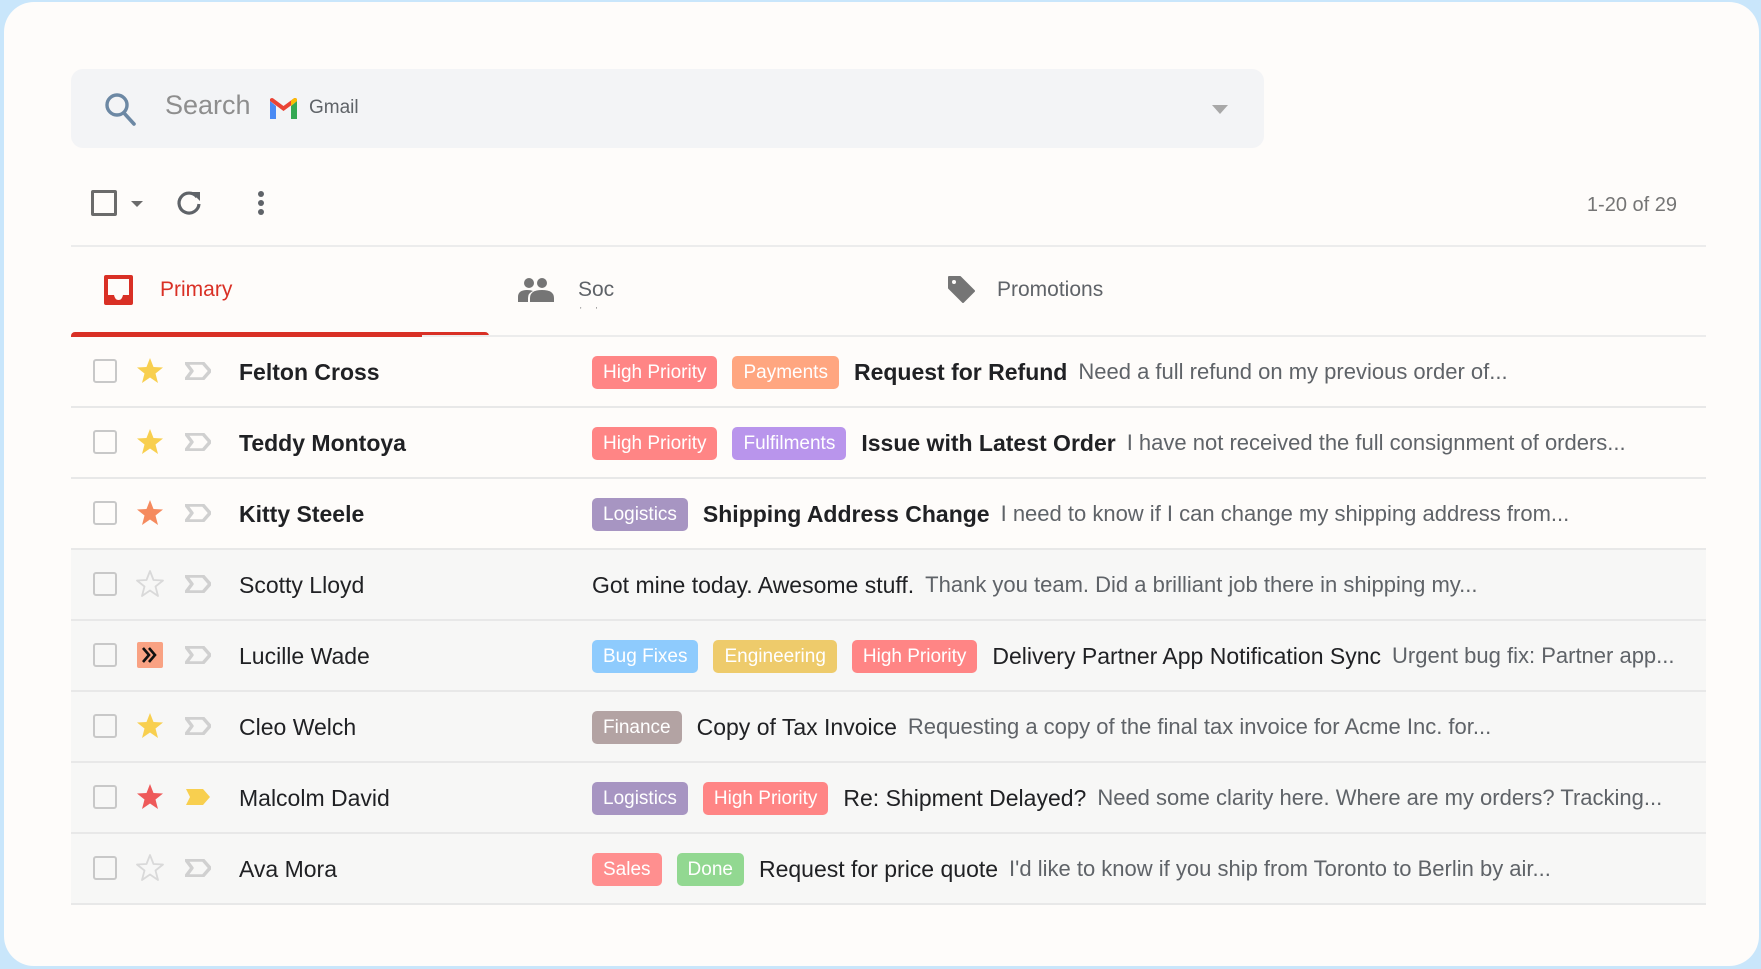 The image size is (1761, 969). I want to click on tab-primary: Primary, so click(280, 292).